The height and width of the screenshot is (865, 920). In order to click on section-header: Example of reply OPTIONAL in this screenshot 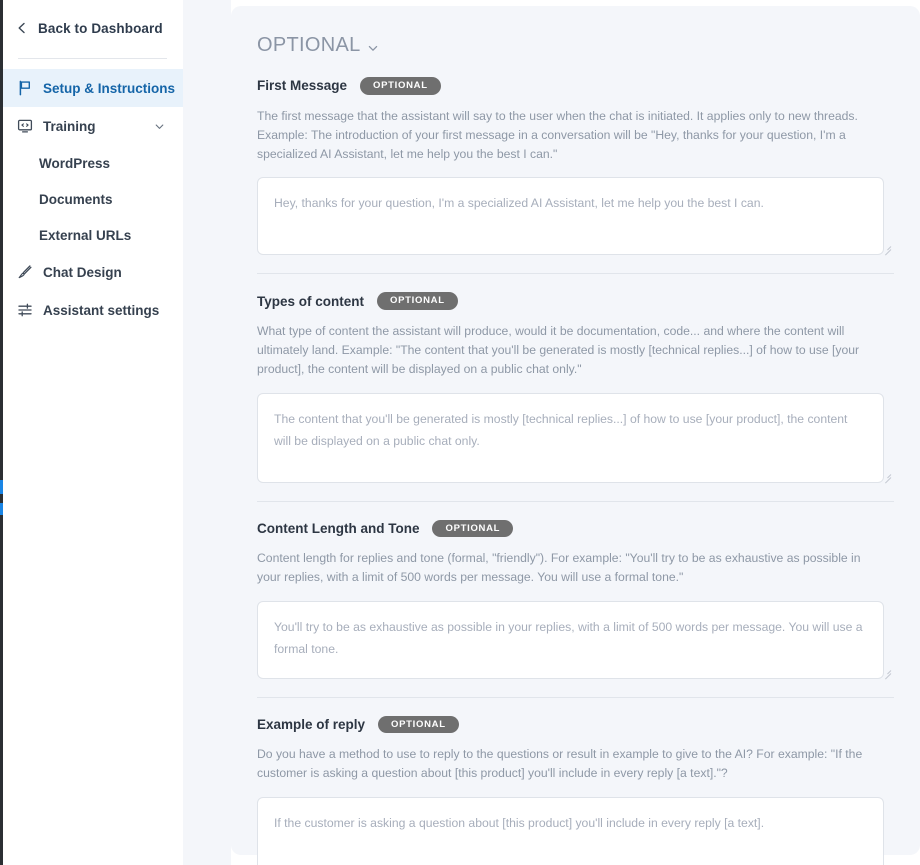, I will do `click(575, 724)`.